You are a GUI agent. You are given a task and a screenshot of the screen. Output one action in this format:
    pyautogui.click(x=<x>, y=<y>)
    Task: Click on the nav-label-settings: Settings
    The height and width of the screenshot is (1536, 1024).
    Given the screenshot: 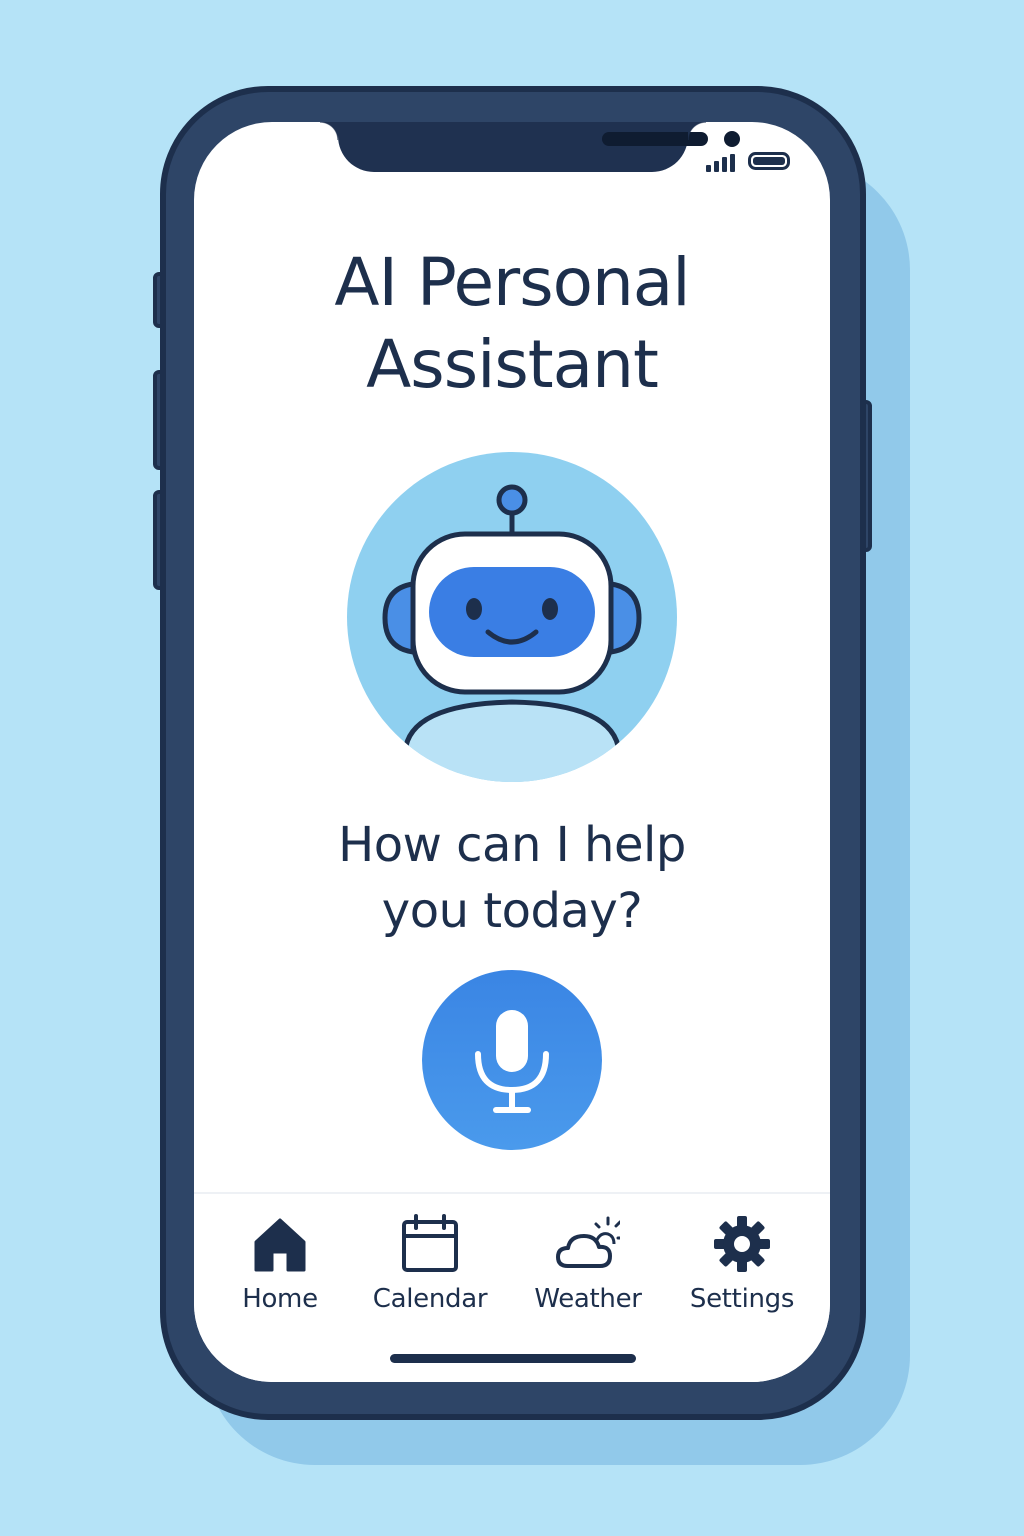 What is the action you would take?
    pyautogui.click(x=742, y=1299)
    